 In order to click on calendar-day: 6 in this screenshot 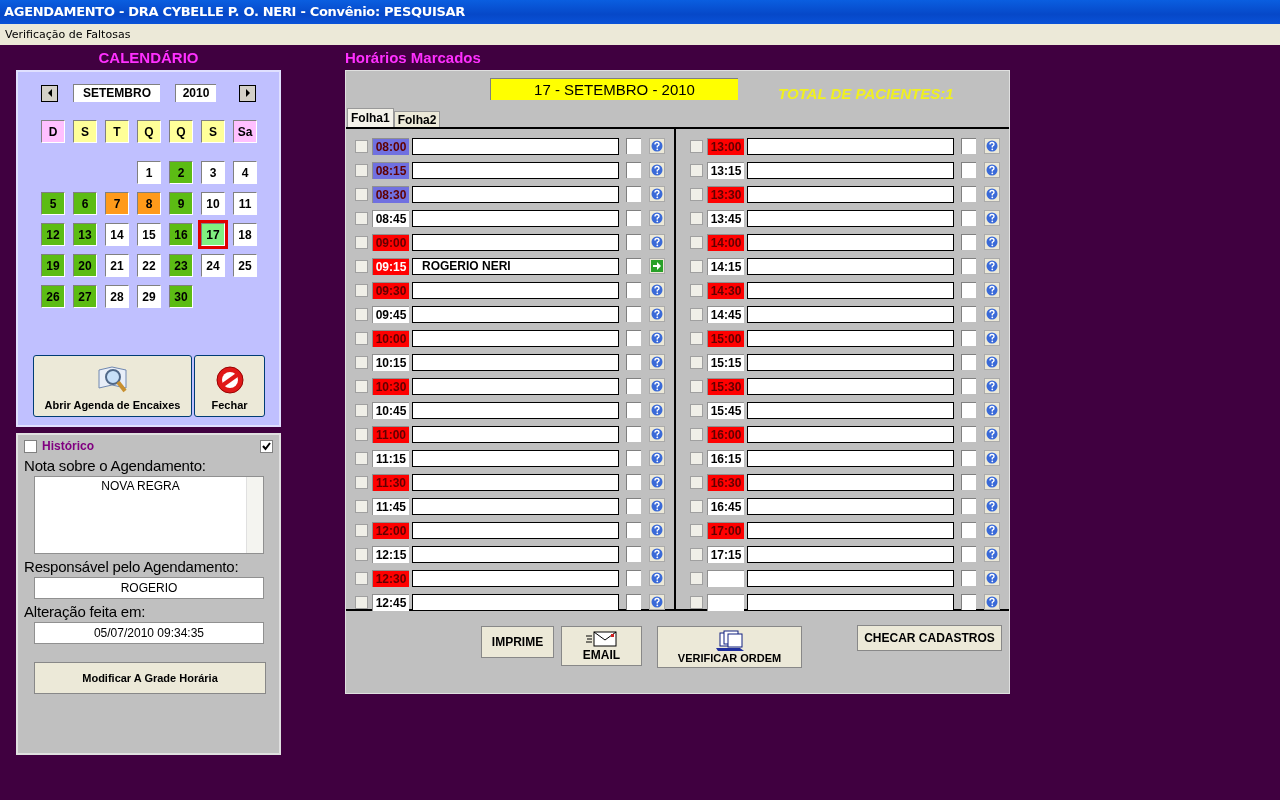, I will do `click(85, 203)`.